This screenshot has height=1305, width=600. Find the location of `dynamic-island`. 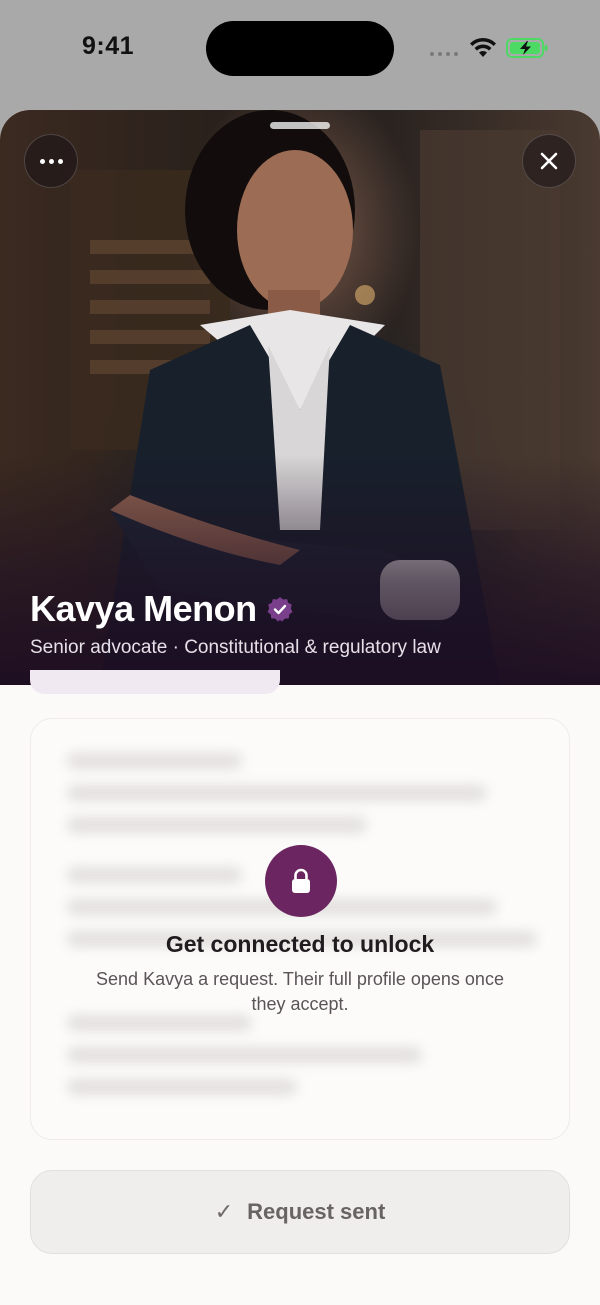

dynamic-island is located at coordinates (300, 48).